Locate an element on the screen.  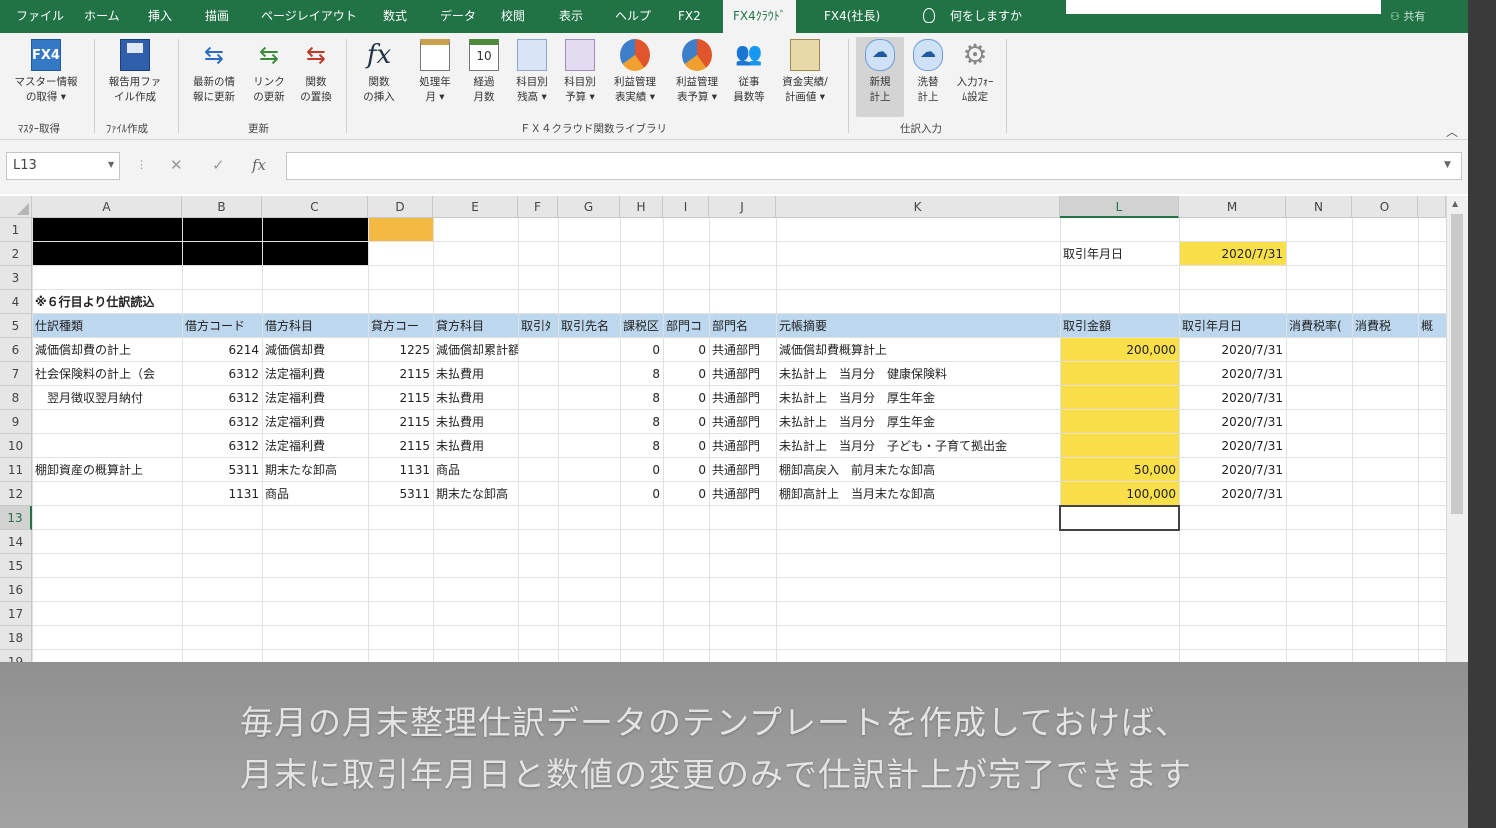
cell-e12: 期末たな卸高 is located at coordinates (475, 494).